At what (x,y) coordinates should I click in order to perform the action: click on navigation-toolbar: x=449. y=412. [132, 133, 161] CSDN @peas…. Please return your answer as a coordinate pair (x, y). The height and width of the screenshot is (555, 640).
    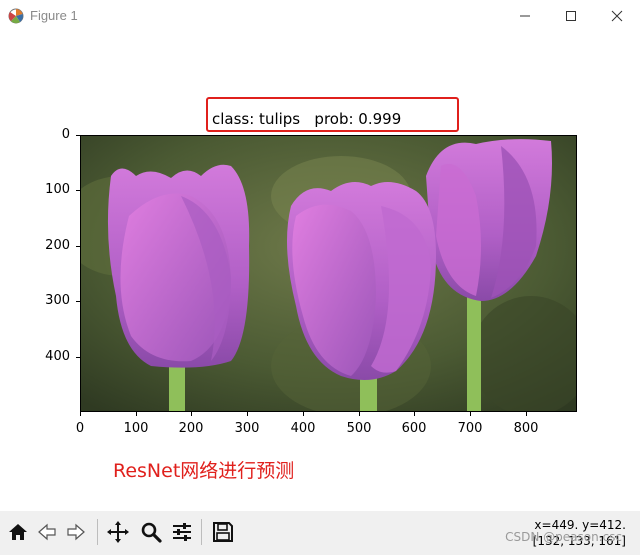
    Looking at the image, I should click on (320, 533).